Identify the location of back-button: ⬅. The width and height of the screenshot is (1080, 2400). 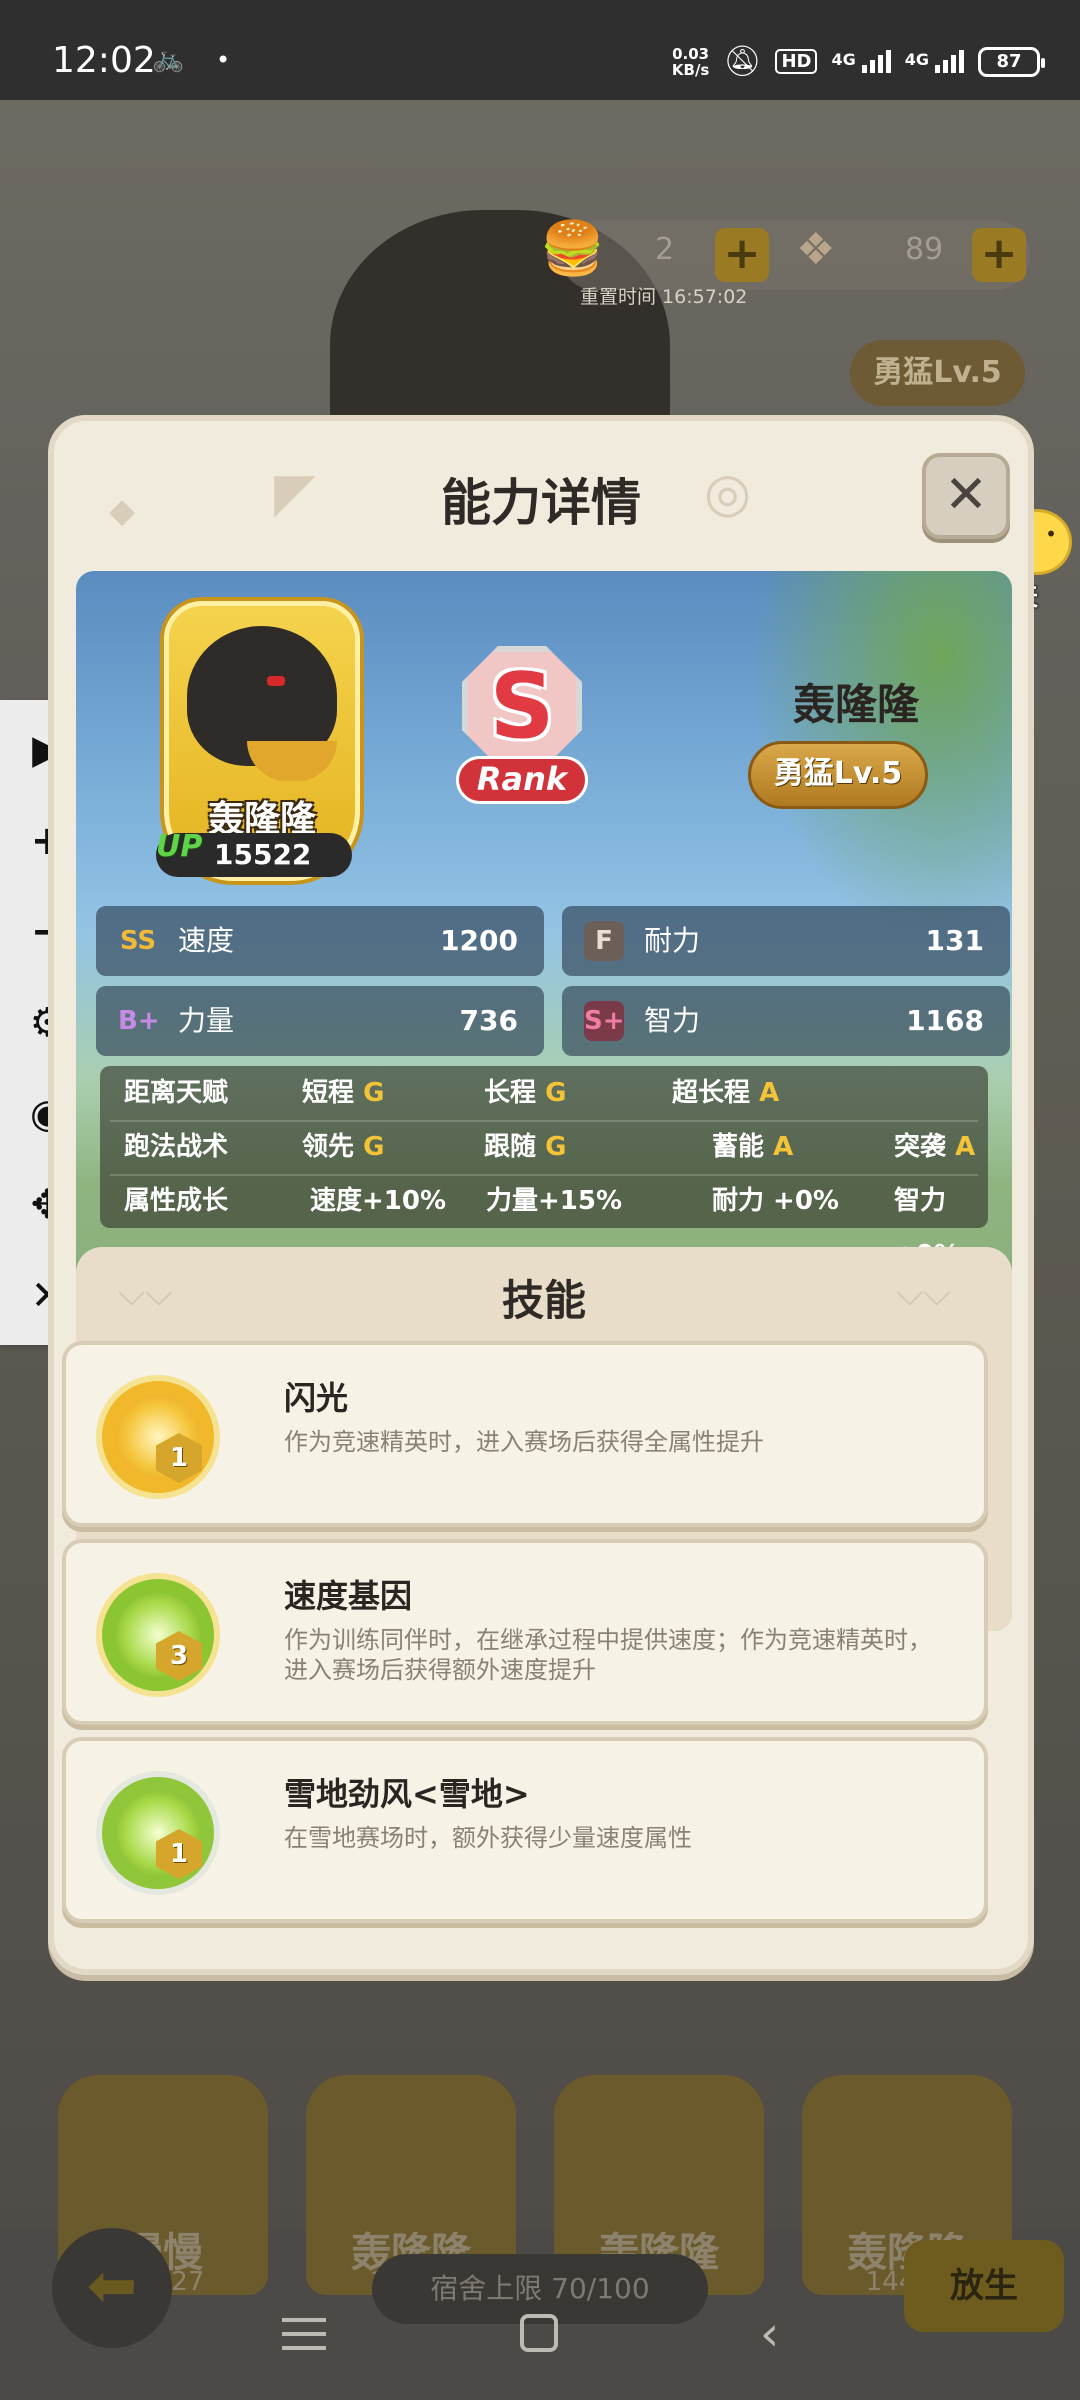
(112, 2288).